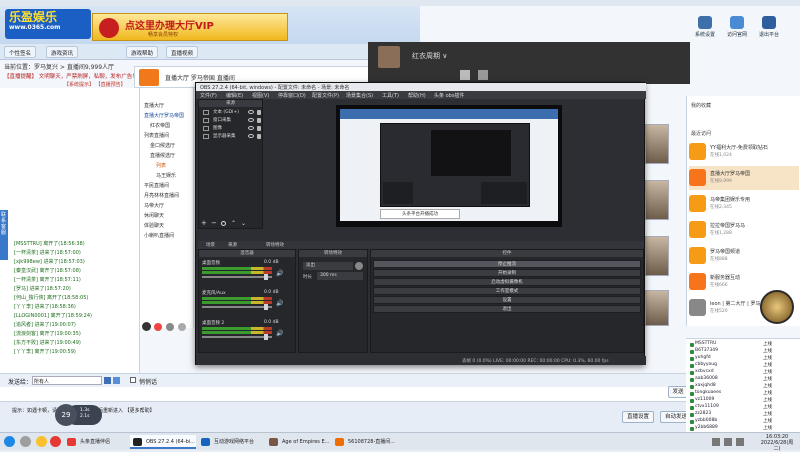 The width and height of the screenshot is (800, 452). What do you see at coordinates (146, 326) in the screenshot?
I see `emoji-icon` at bounding box center [146, 326].